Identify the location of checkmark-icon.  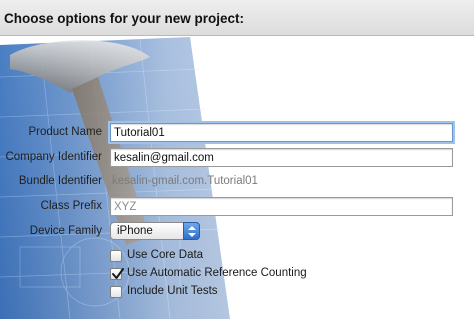
(117, 274).